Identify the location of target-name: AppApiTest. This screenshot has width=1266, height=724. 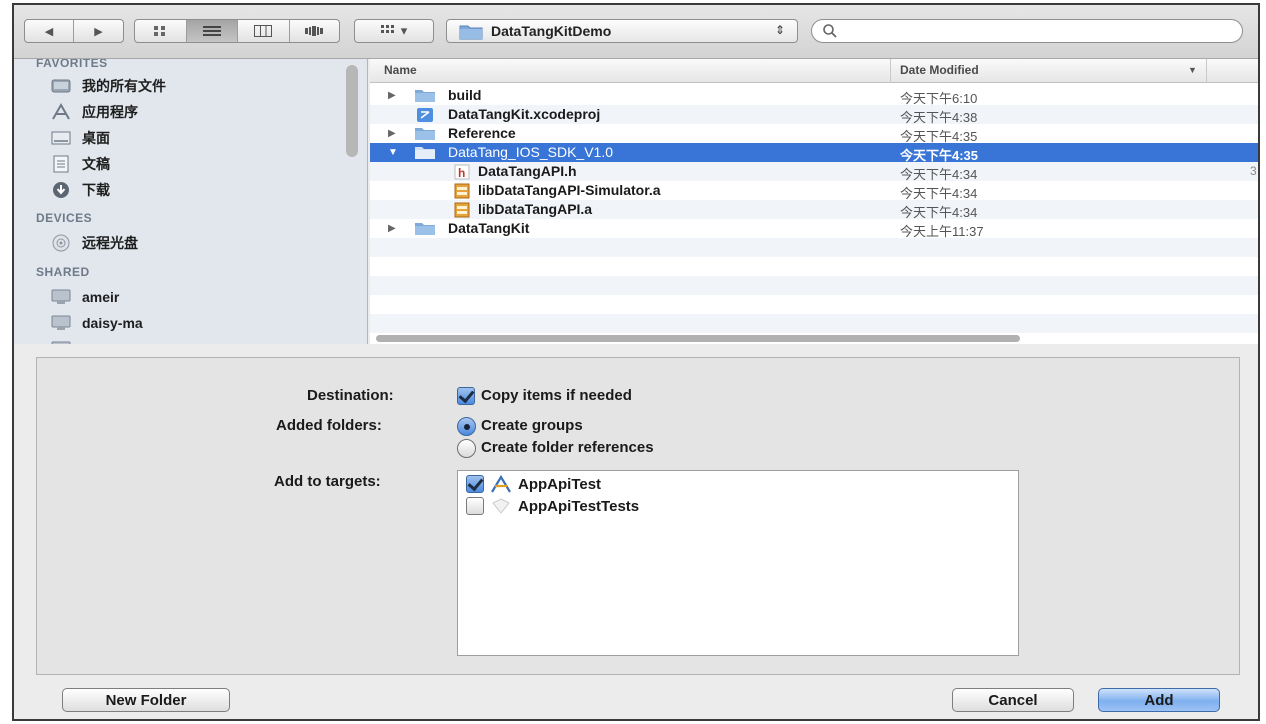
(560, 484).